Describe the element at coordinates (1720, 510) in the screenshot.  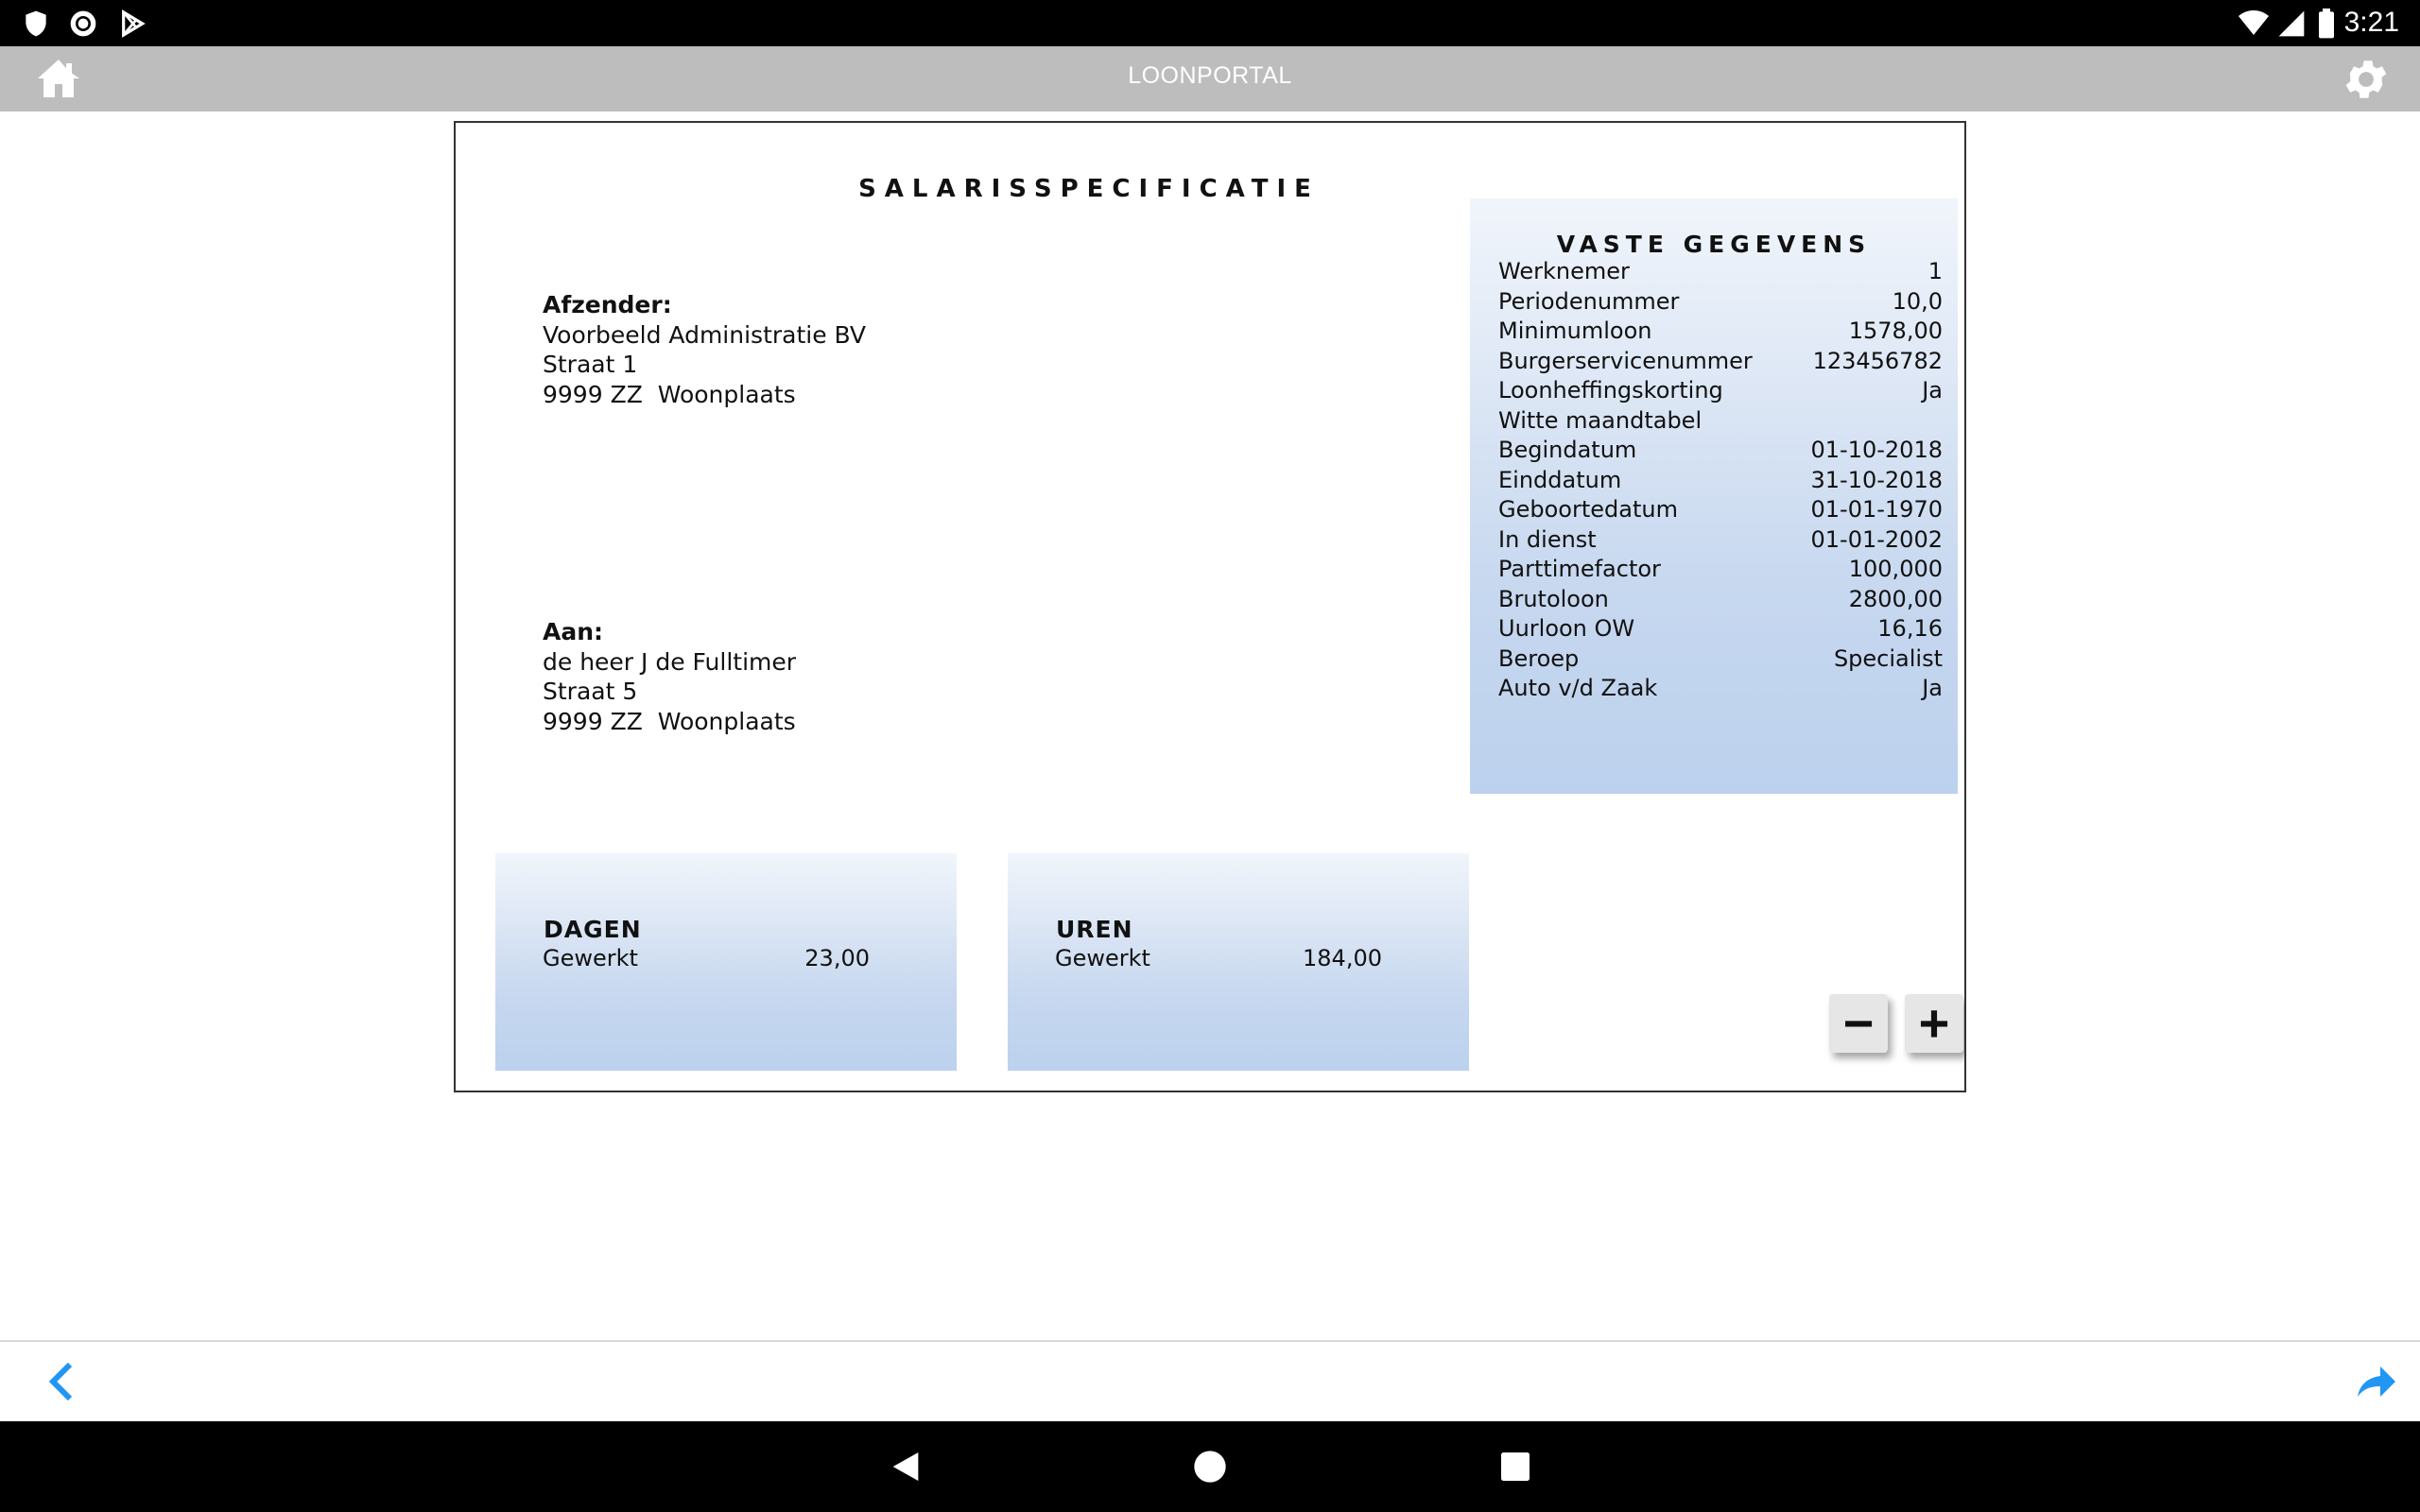
I see `data-row: Geboortedatum 01-01-1970` at that location.